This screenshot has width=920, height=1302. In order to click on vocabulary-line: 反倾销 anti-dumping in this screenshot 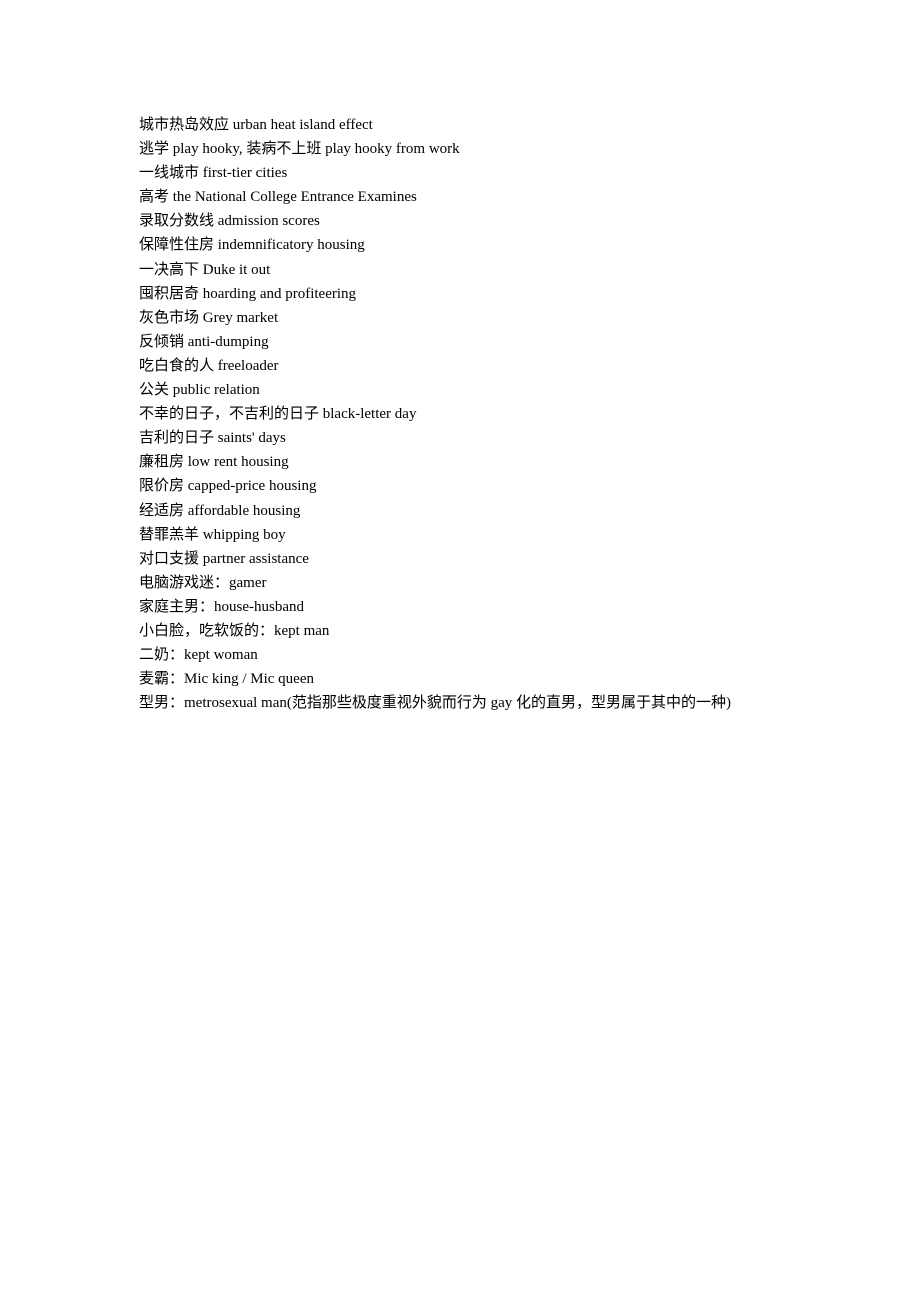, I will do `click(204, 341)`.